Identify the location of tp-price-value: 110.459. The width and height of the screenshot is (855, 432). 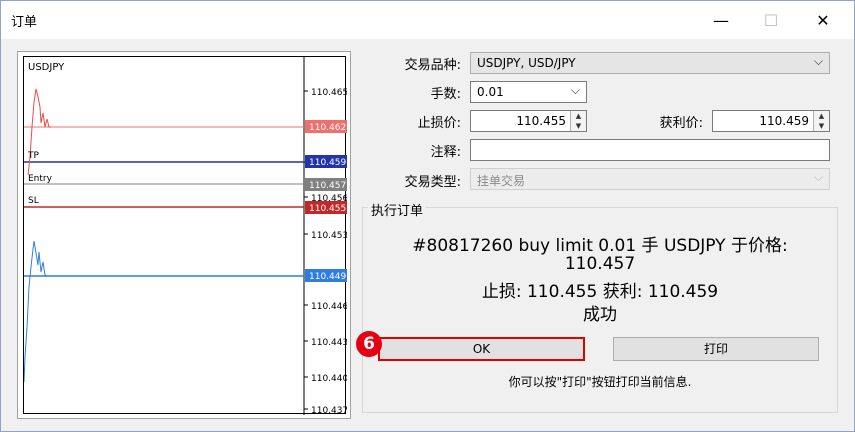
(784, 121).